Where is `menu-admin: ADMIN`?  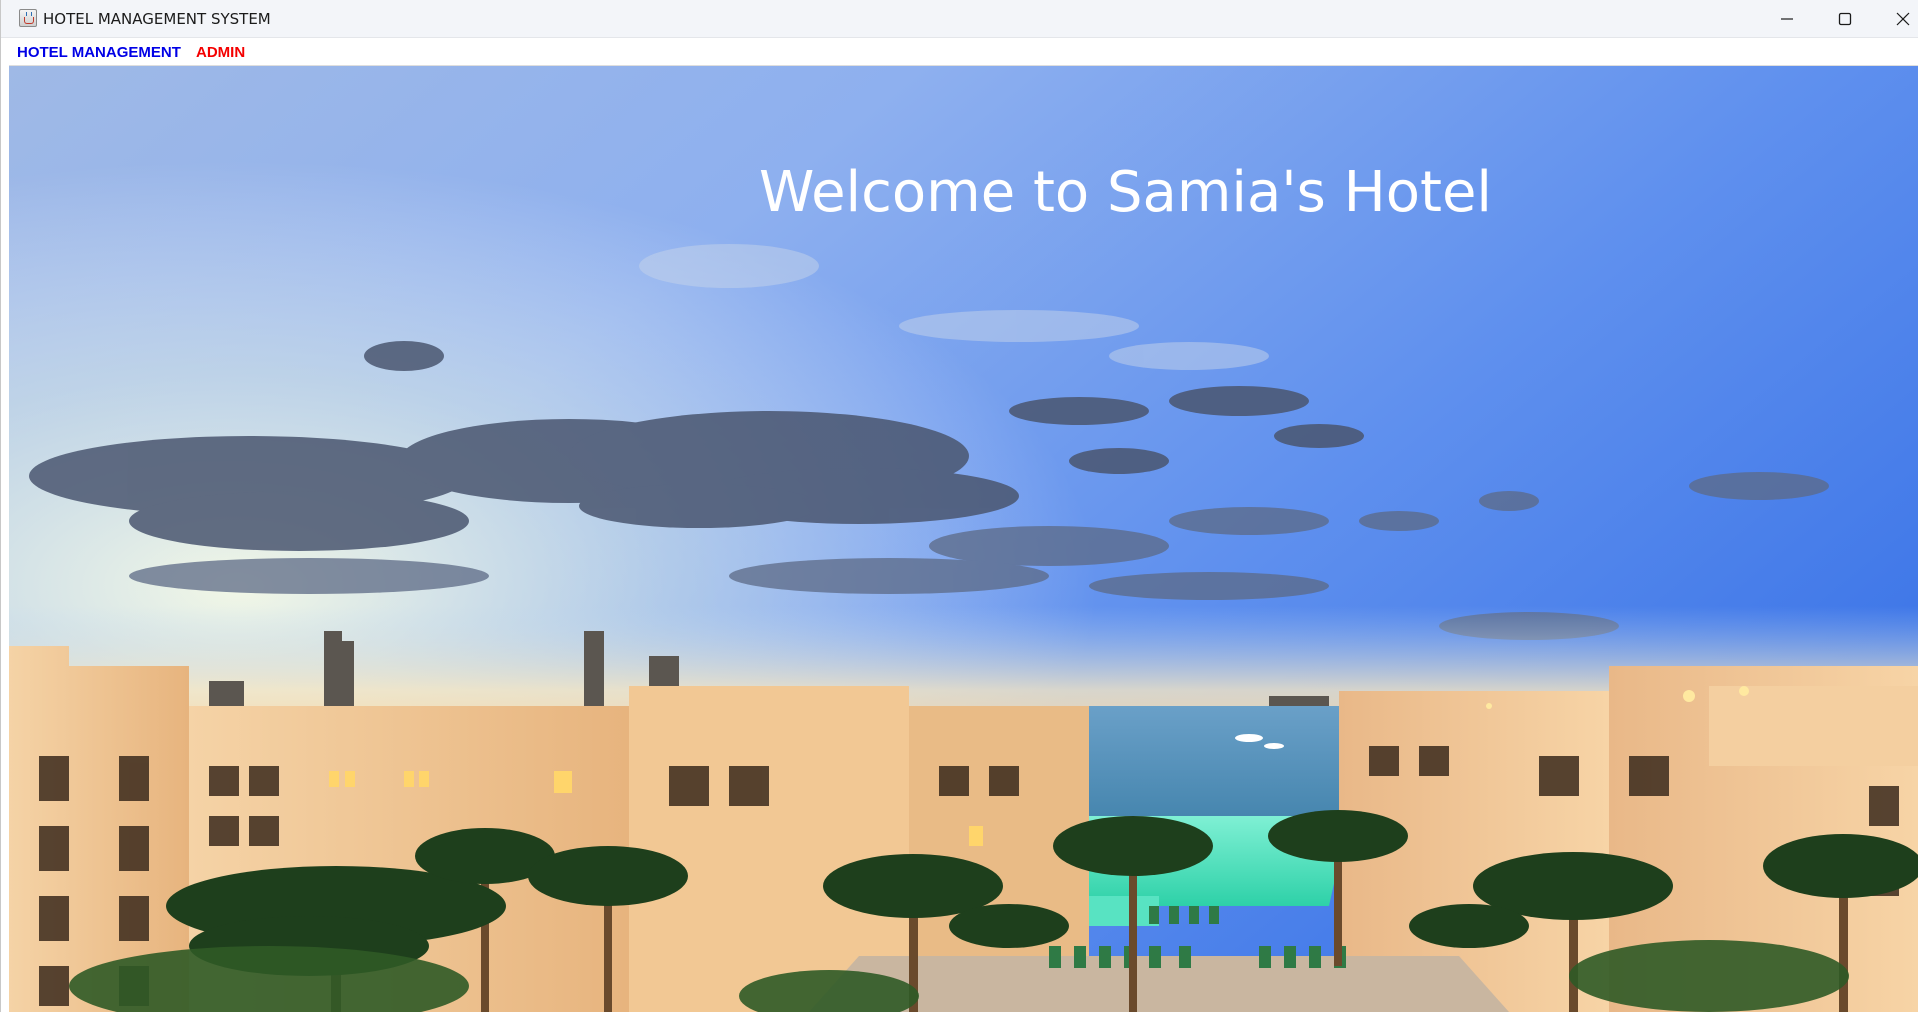 menu-admin: ADMIN is located at coordinates (220, 52).